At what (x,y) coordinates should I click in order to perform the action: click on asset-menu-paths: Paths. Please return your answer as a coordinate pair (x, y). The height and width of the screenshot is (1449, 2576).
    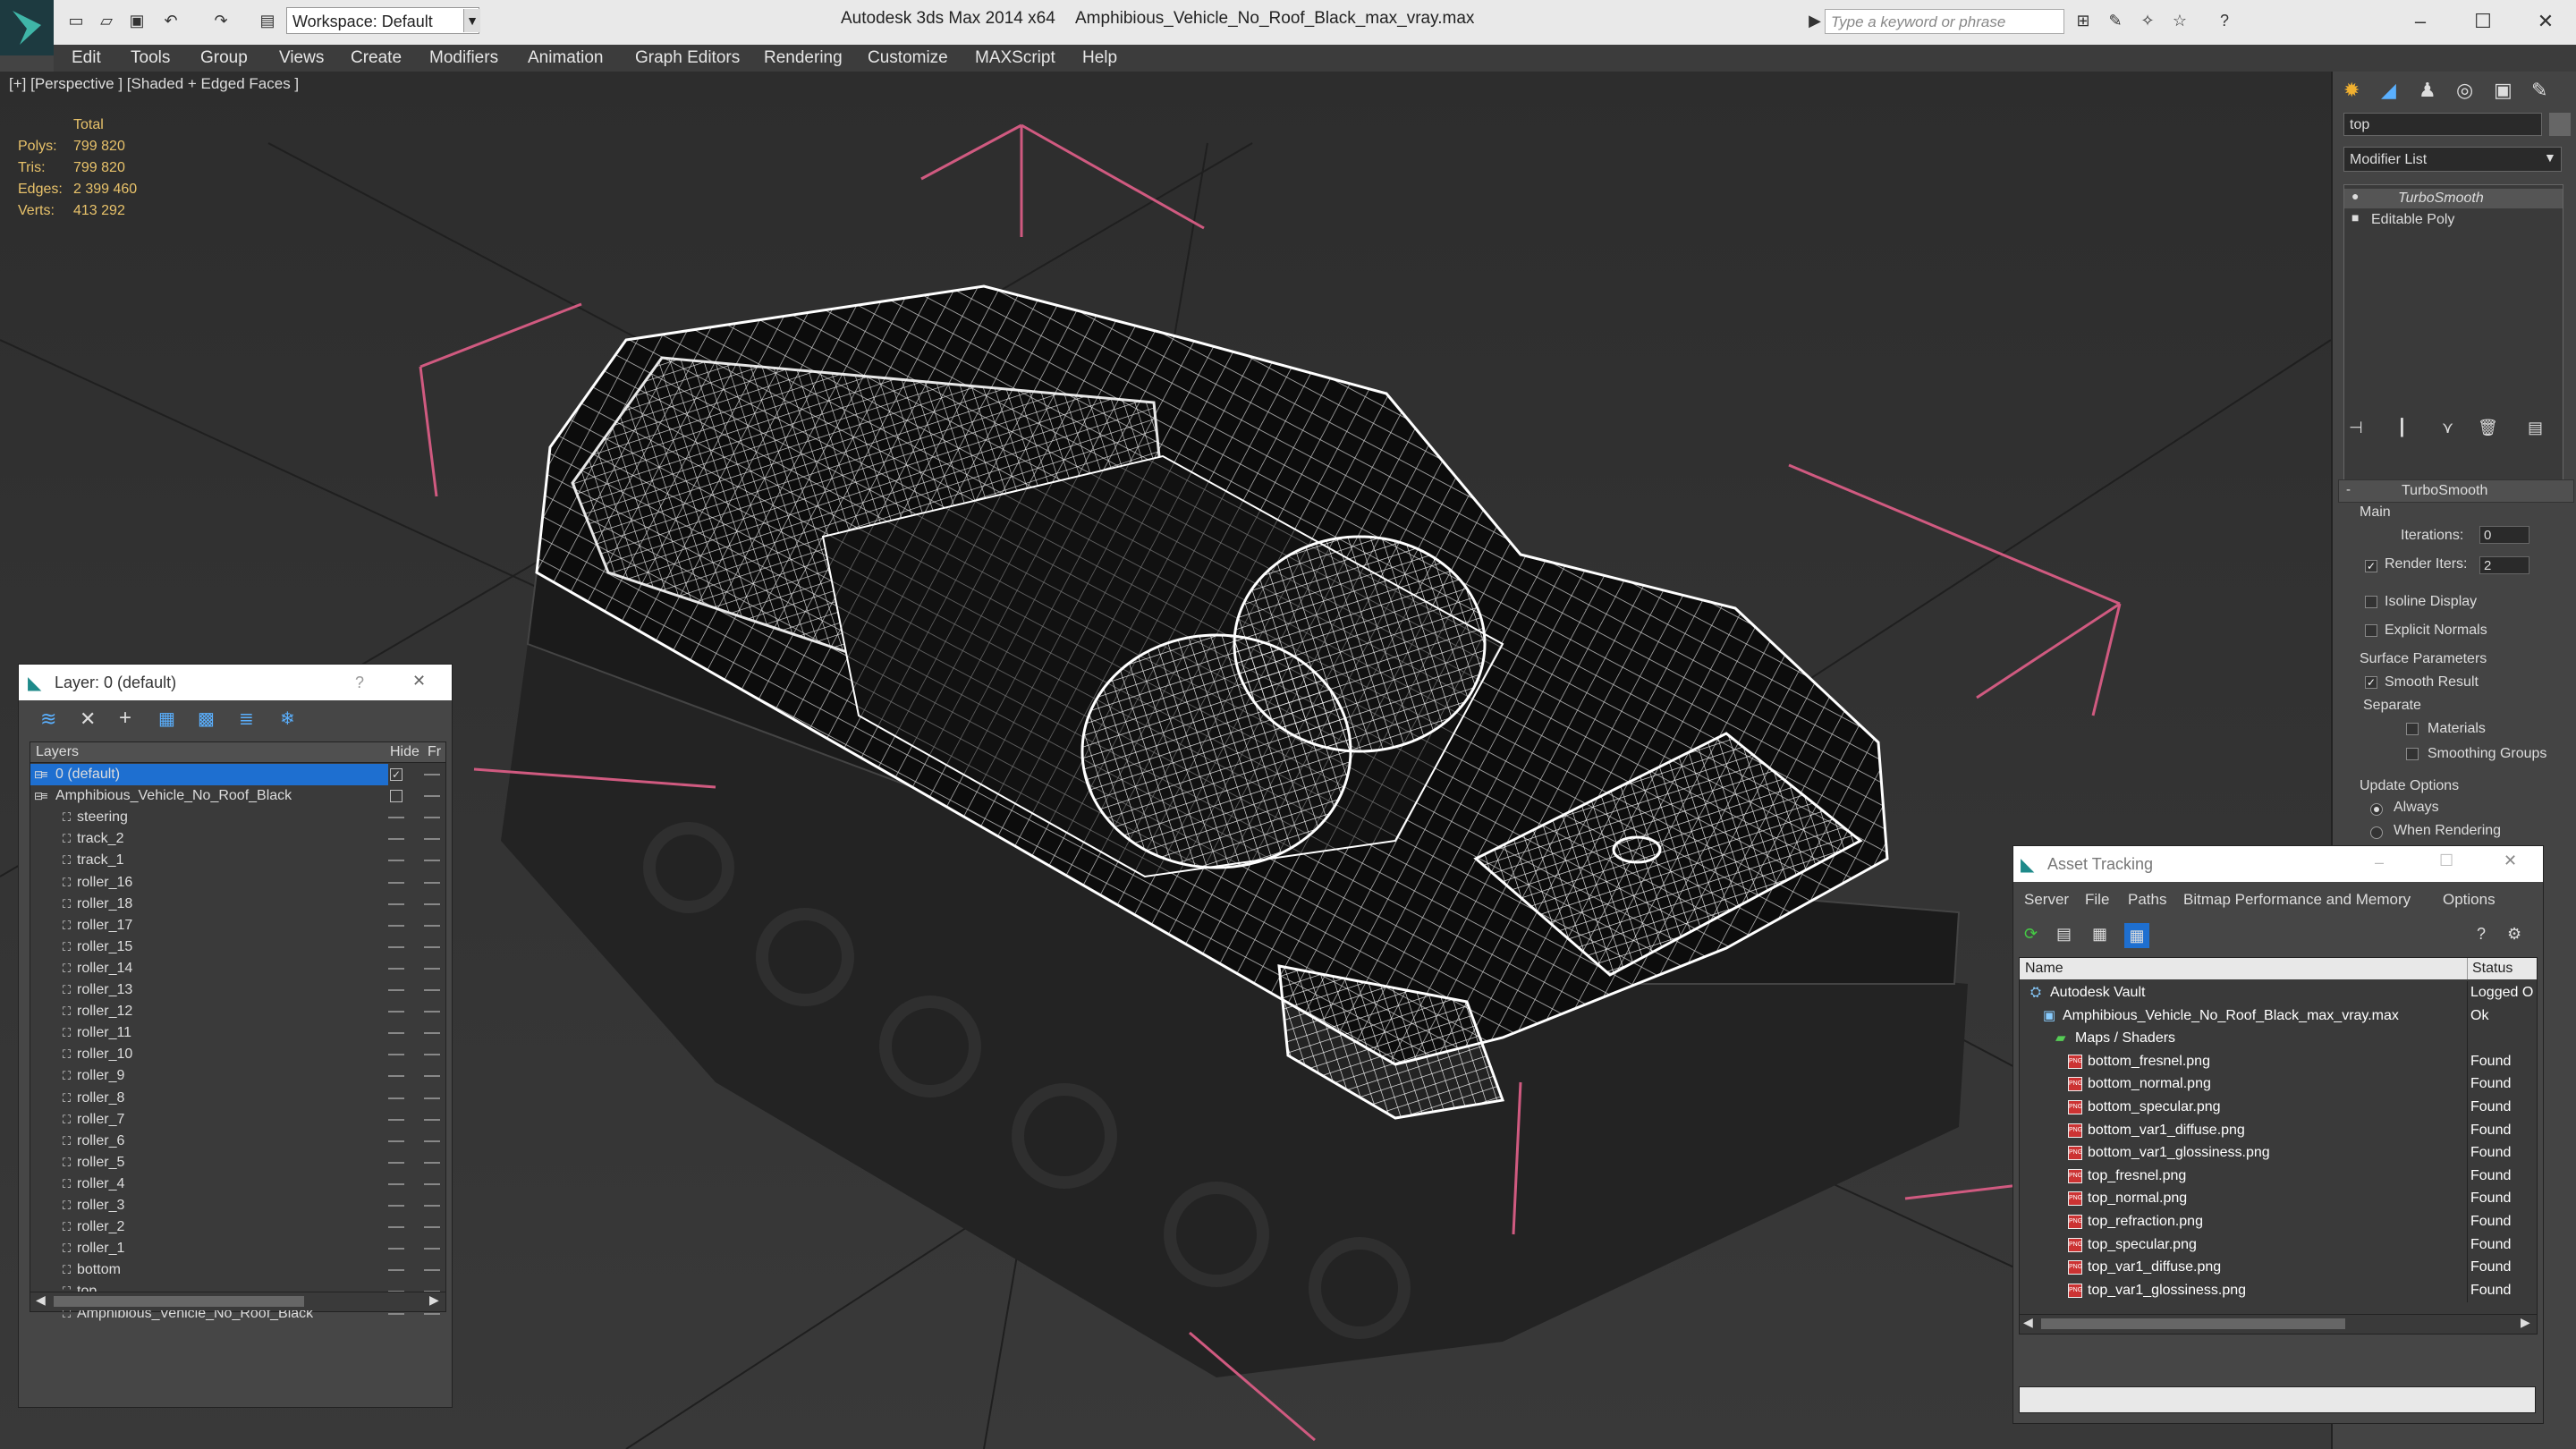
    Looking at the image, I should click on (2147, 900).